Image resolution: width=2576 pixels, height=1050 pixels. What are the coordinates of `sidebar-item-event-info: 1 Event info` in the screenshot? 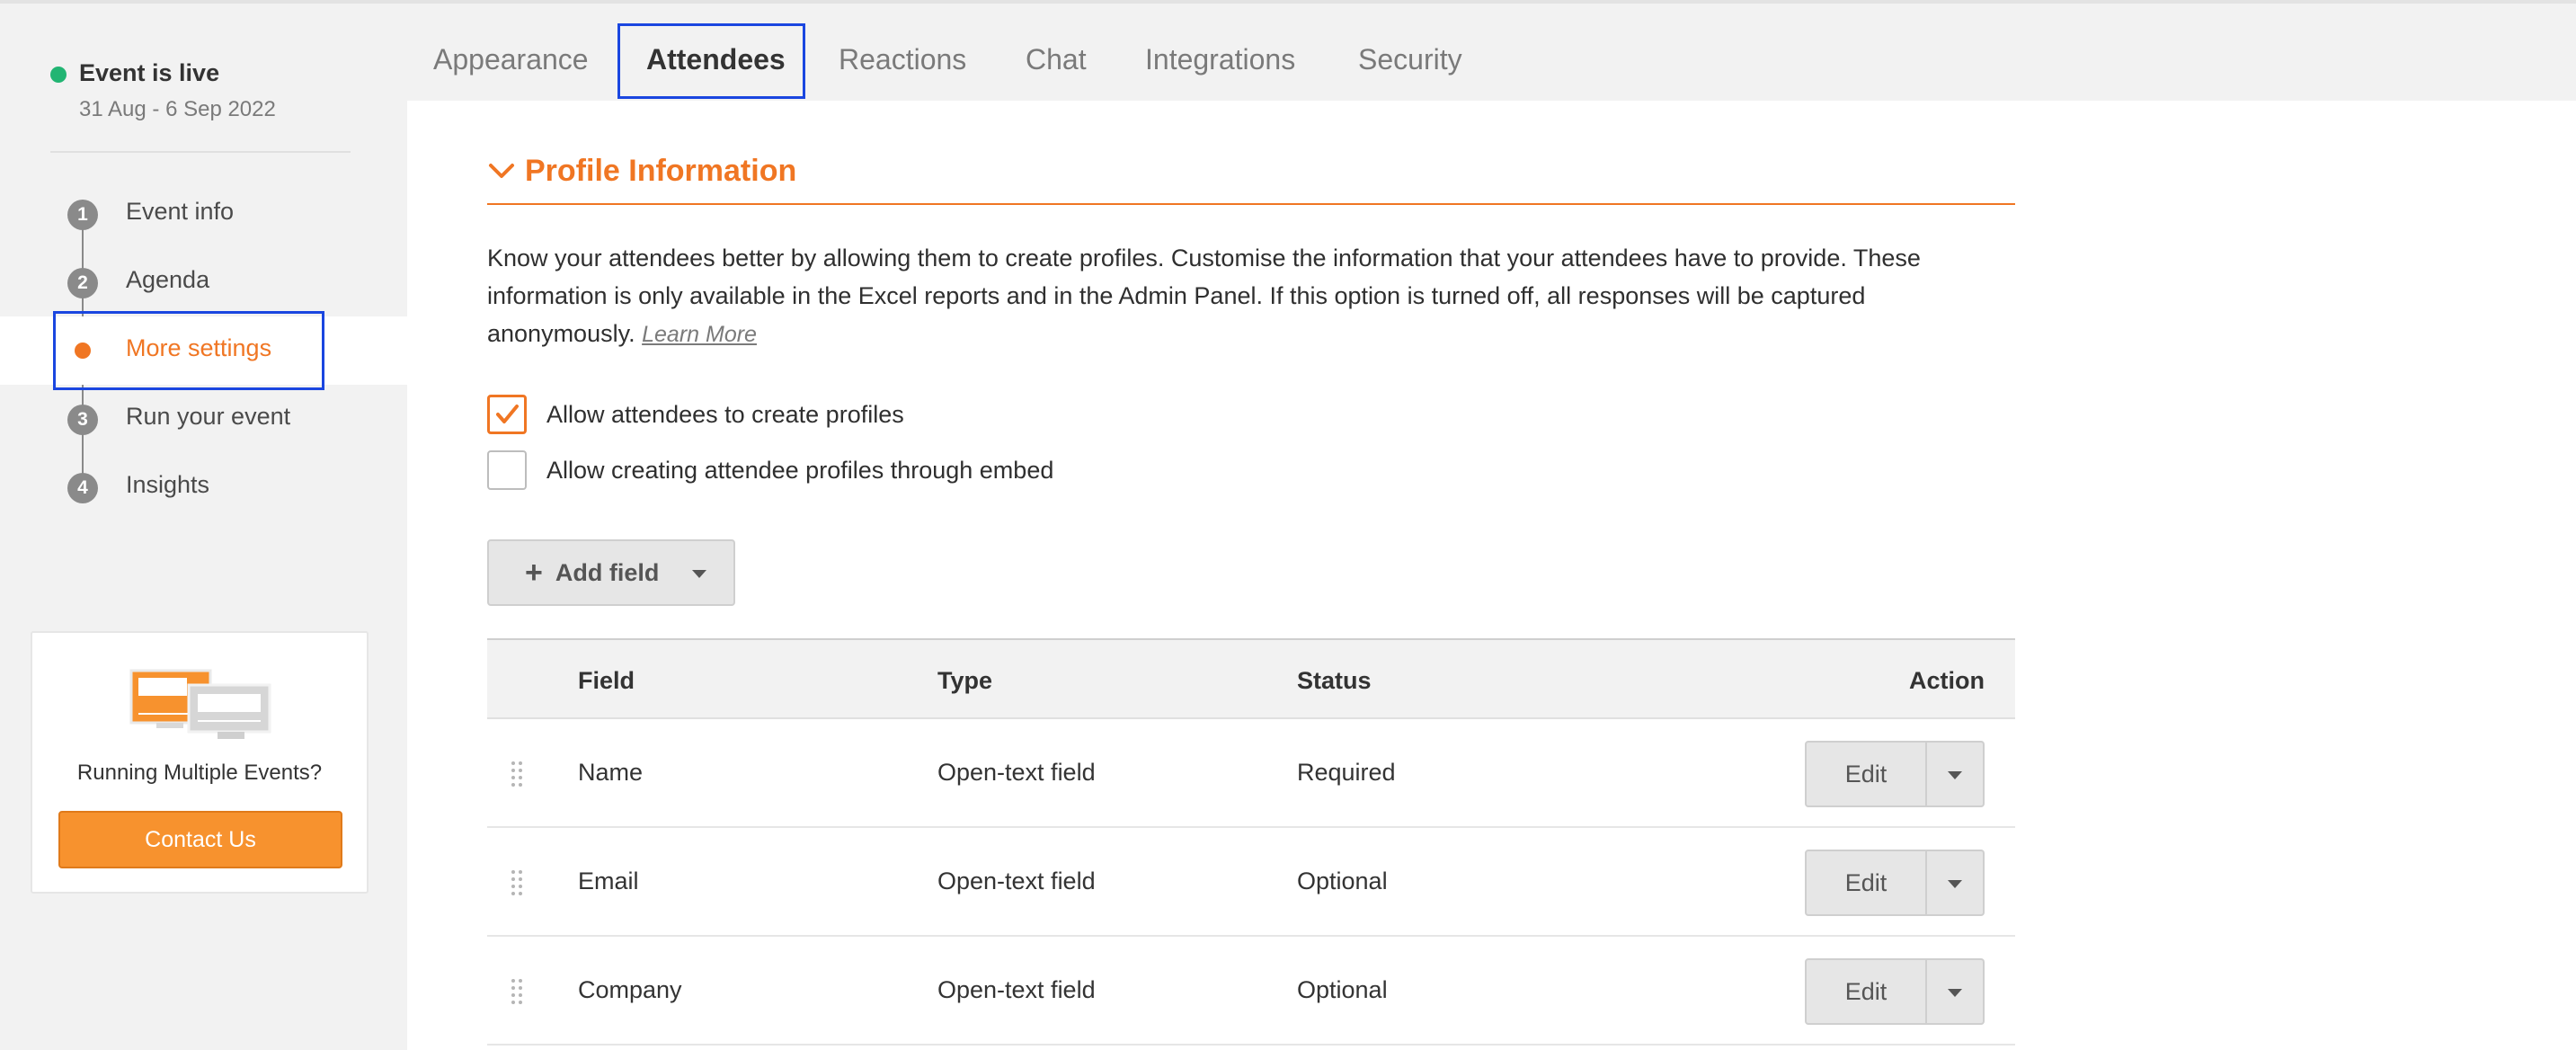 It's located at (203, 214).